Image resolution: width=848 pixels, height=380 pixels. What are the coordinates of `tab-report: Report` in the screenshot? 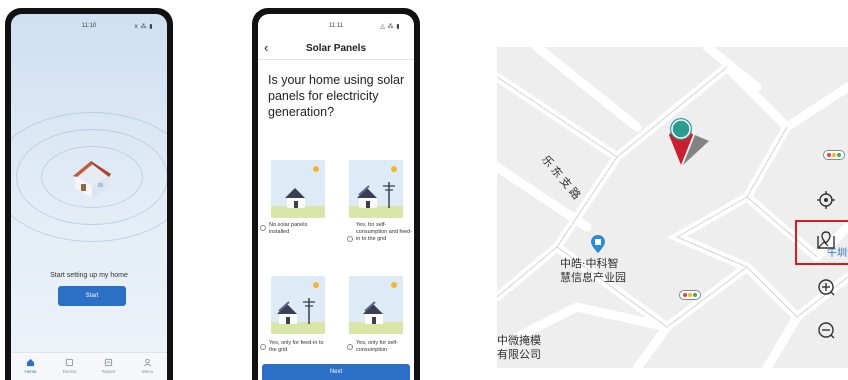 It's located at (109, 366).